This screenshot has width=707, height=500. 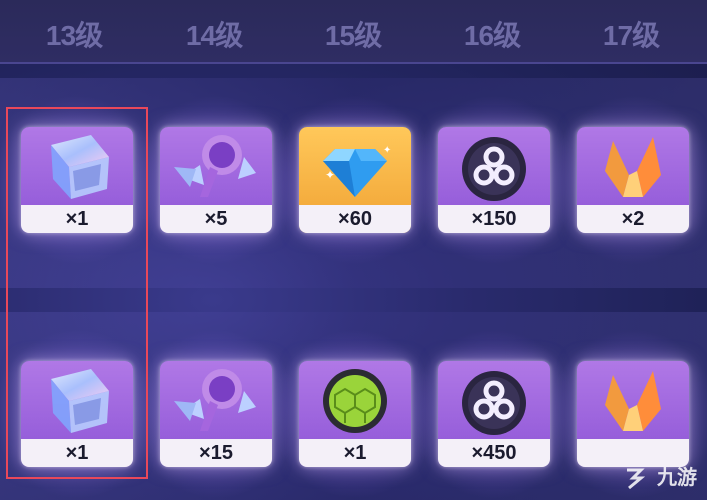 What do you see at coordinates (216, 453) in the screenshot?
I see `item-count: ×15` at bounding box center [216, 453].